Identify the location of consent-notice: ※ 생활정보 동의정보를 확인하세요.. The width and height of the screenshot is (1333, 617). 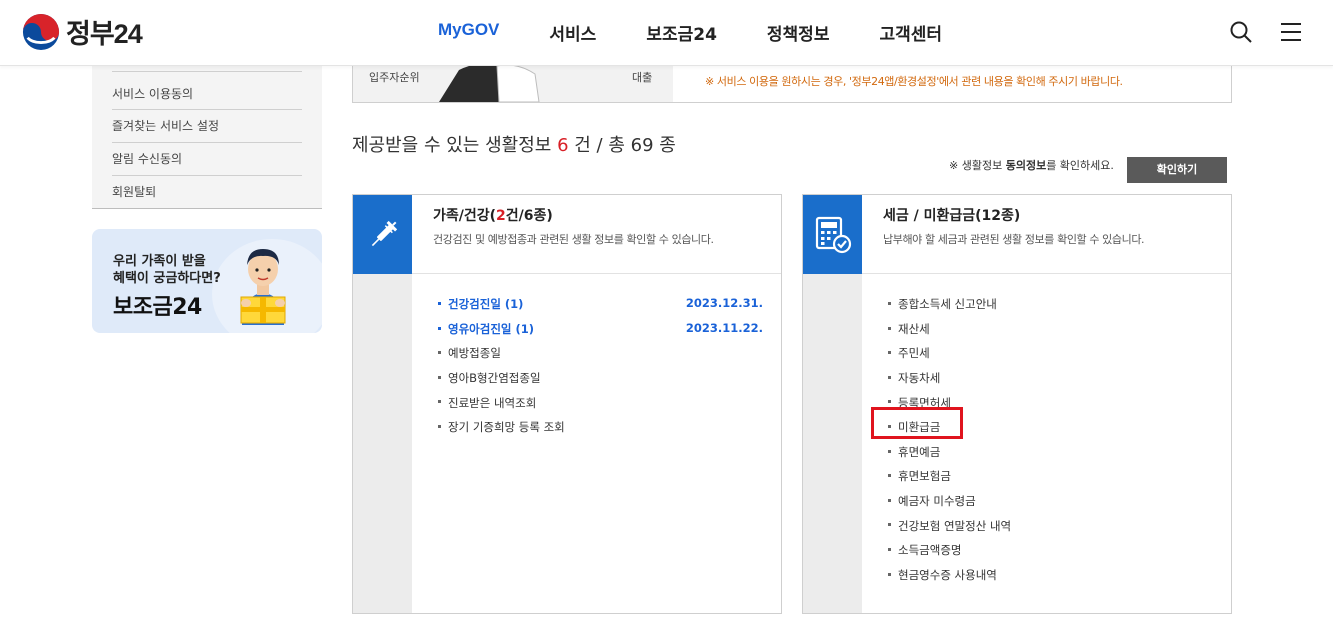
(1031, 165).